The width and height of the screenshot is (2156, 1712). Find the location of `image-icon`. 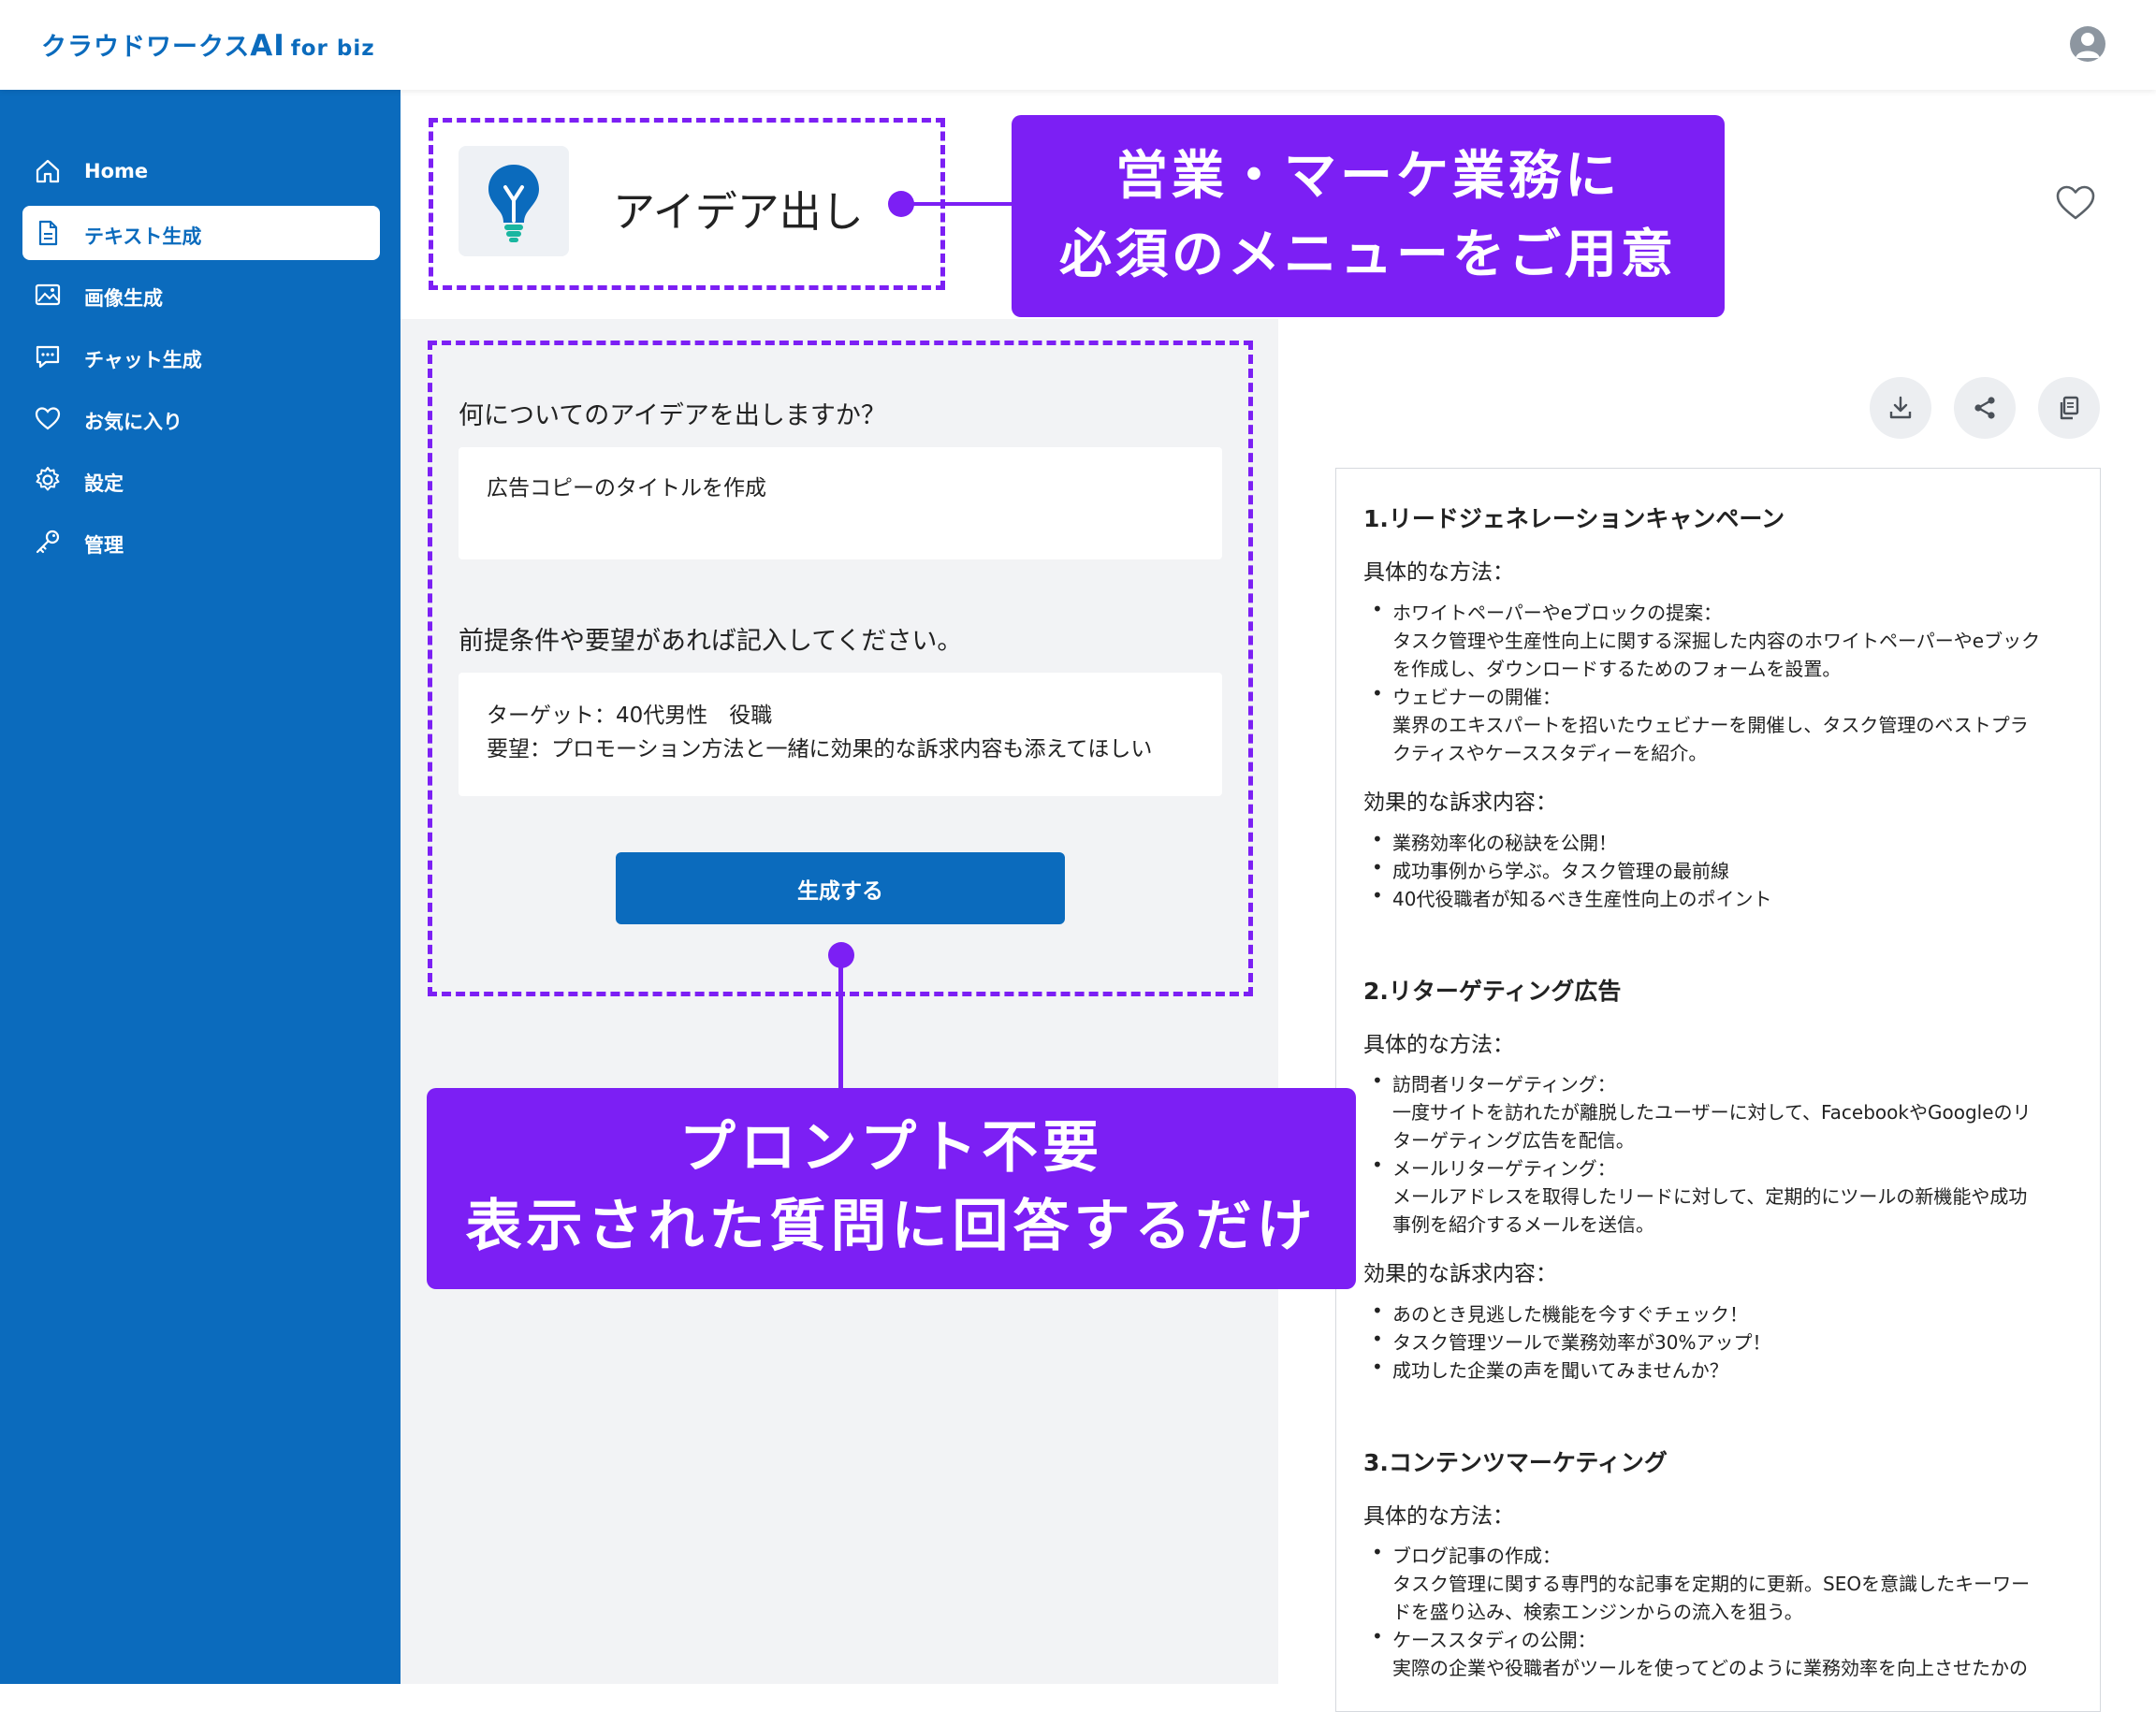

image-icon is located at coordinates (48, 294).